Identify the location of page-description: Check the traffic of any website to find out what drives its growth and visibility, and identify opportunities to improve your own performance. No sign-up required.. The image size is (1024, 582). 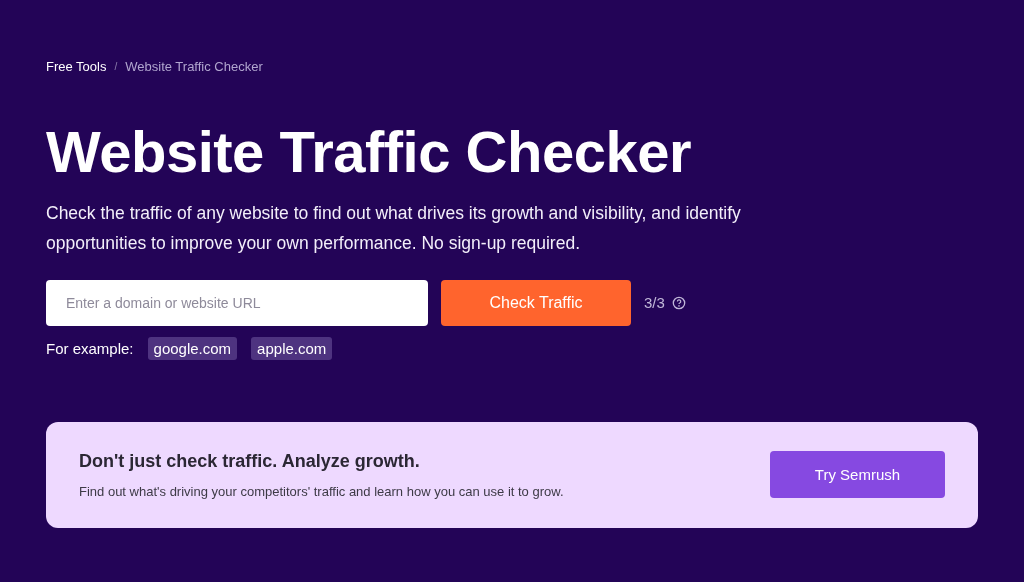
(394, 228).